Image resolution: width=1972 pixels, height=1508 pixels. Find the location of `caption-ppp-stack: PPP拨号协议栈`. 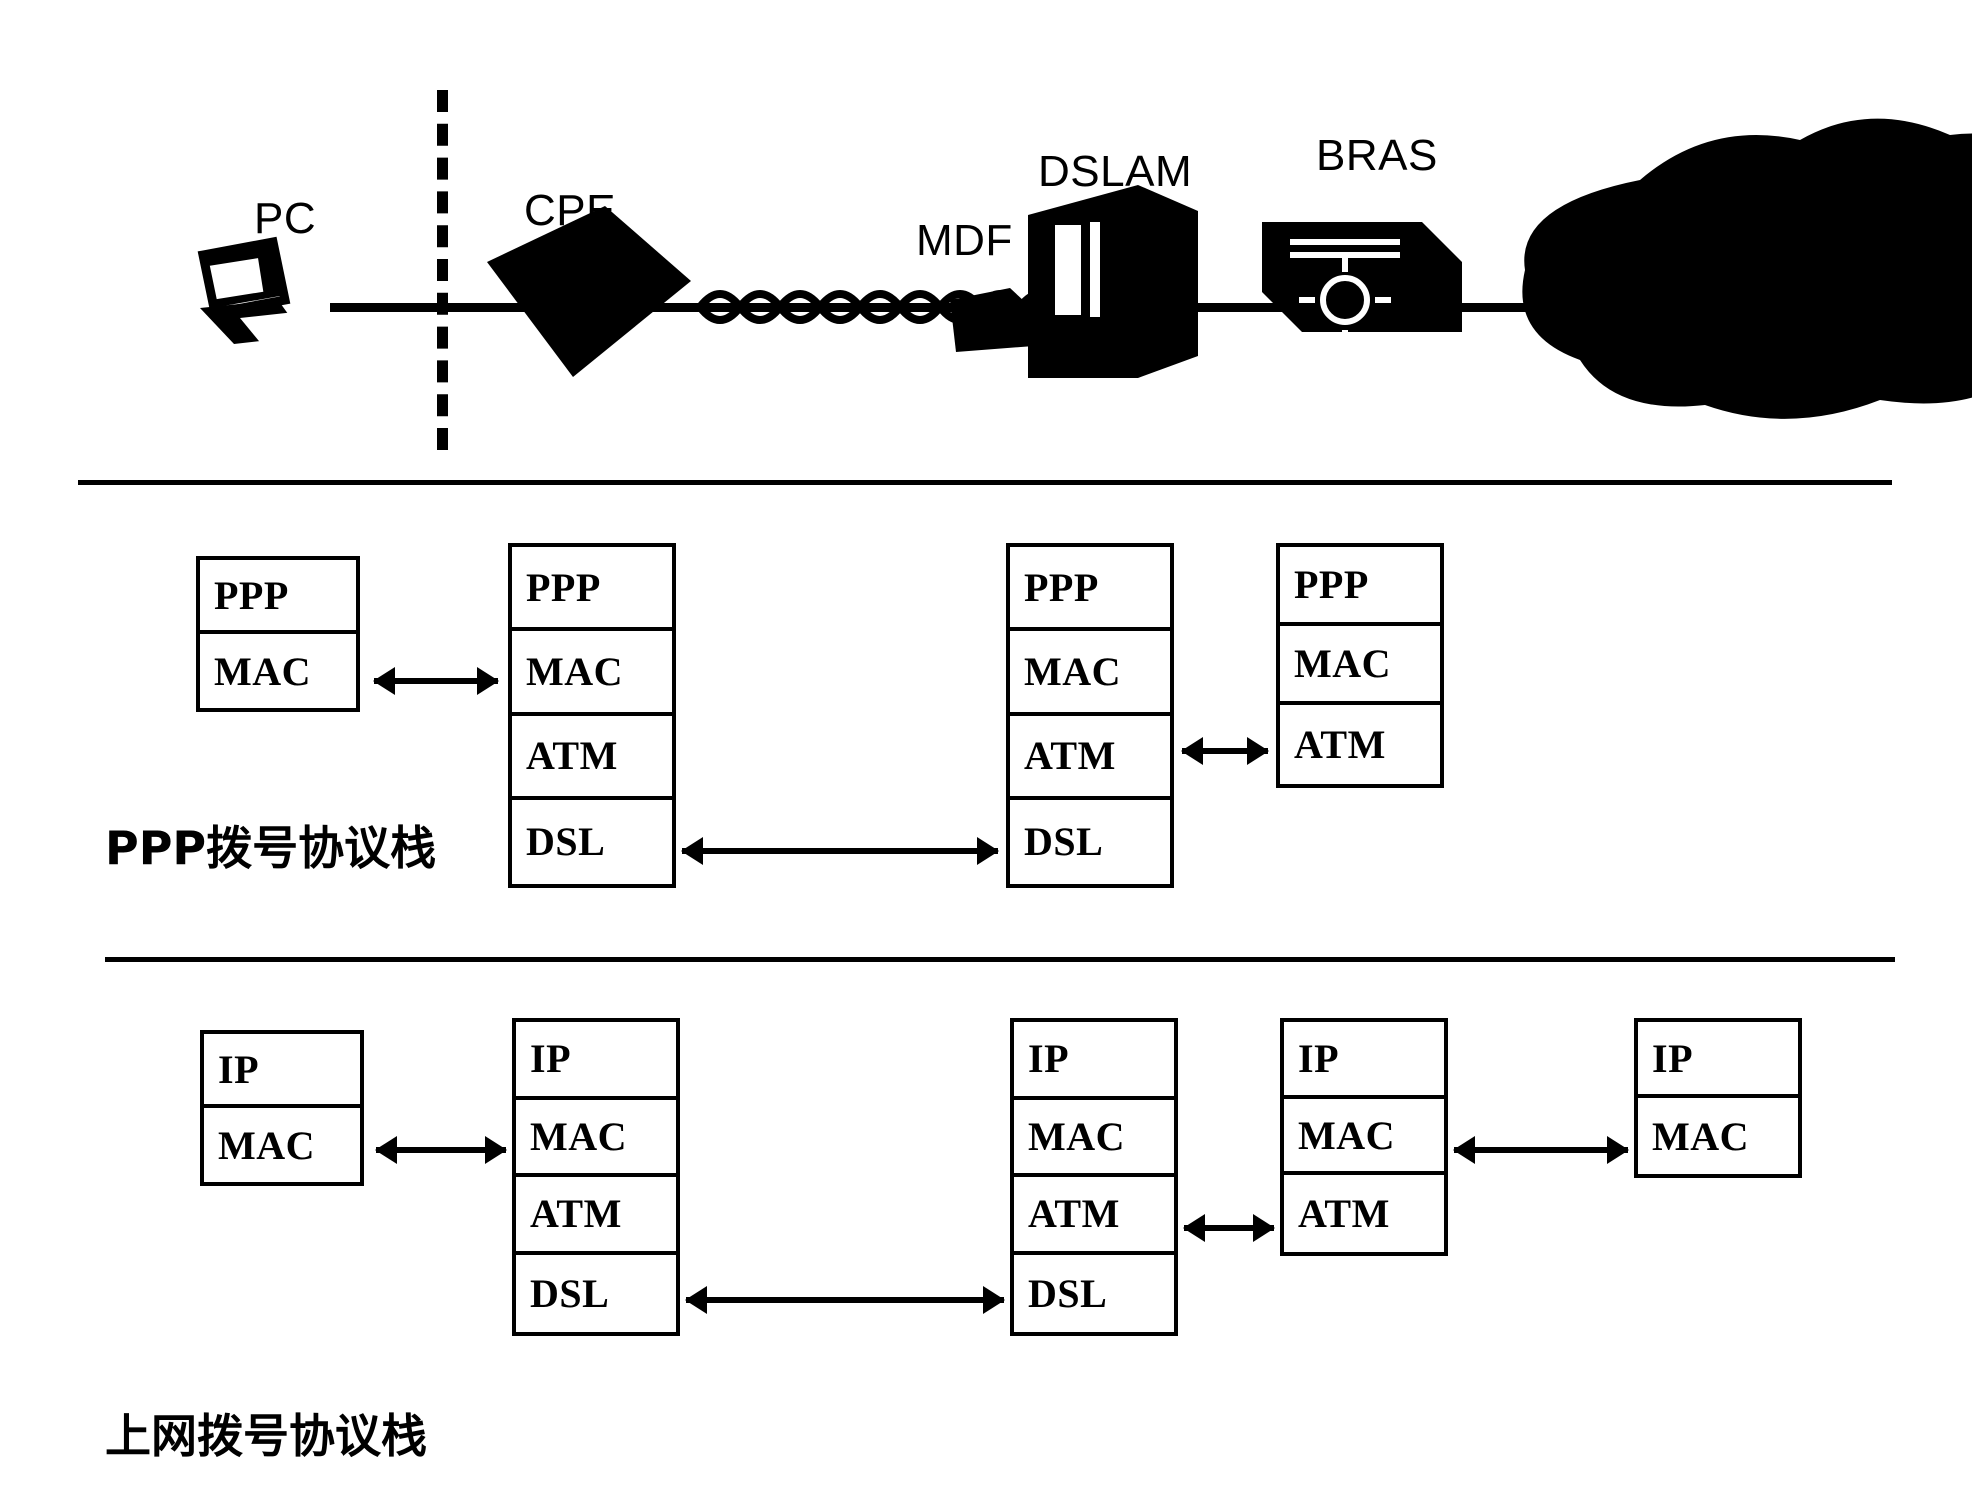

caption-ppp-stack: PPP拨号协议栈 is located at coordinates (271, 848).